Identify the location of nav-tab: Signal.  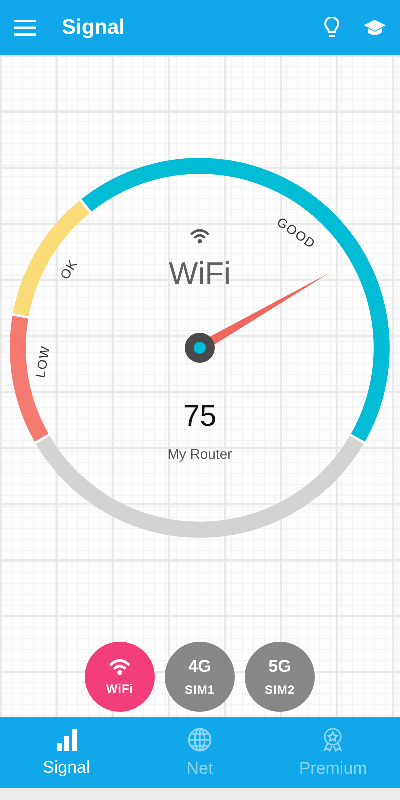
(67, 752).